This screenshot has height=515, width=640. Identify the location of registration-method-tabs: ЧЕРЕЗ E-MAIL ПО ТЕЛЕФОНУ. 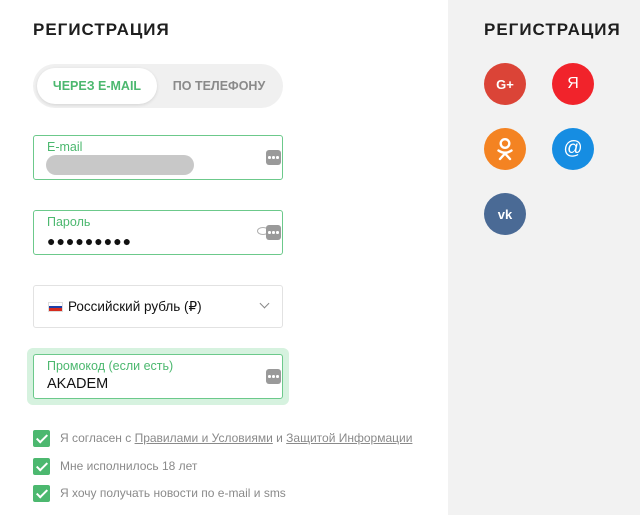
(158, 86).